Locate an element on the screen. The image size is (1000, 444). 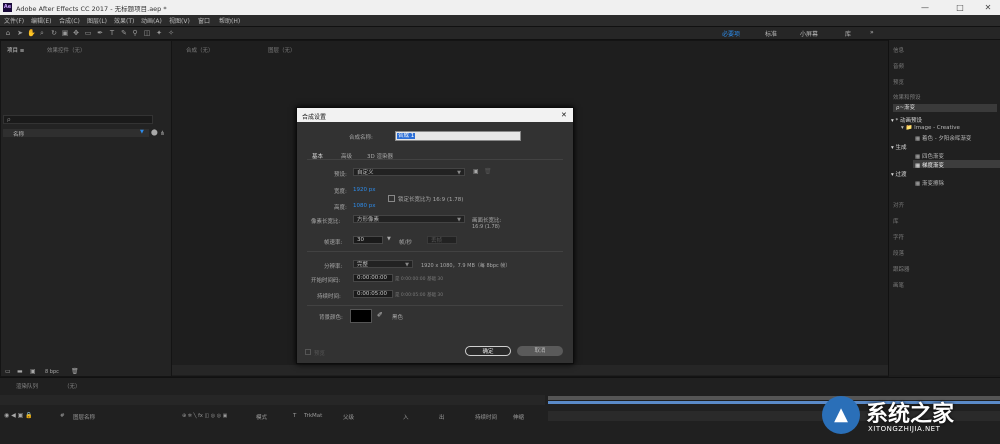
rectangle-tool-icon: ▭ is located at coordinates (88, 33).